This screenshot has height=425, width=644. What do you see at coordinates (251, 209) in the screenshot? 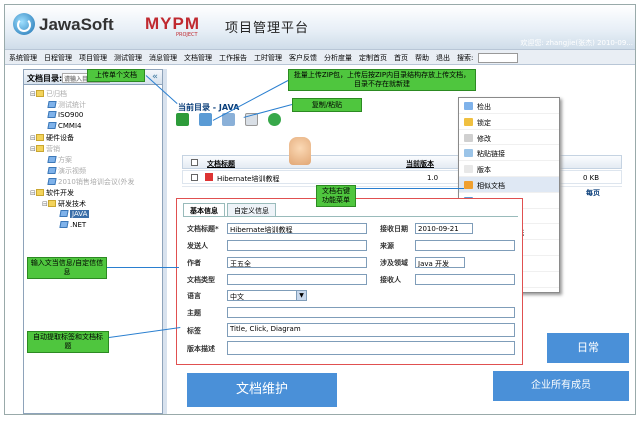
I see `tab-custom-info: 自定义信息` at bounding box center [251, 209].